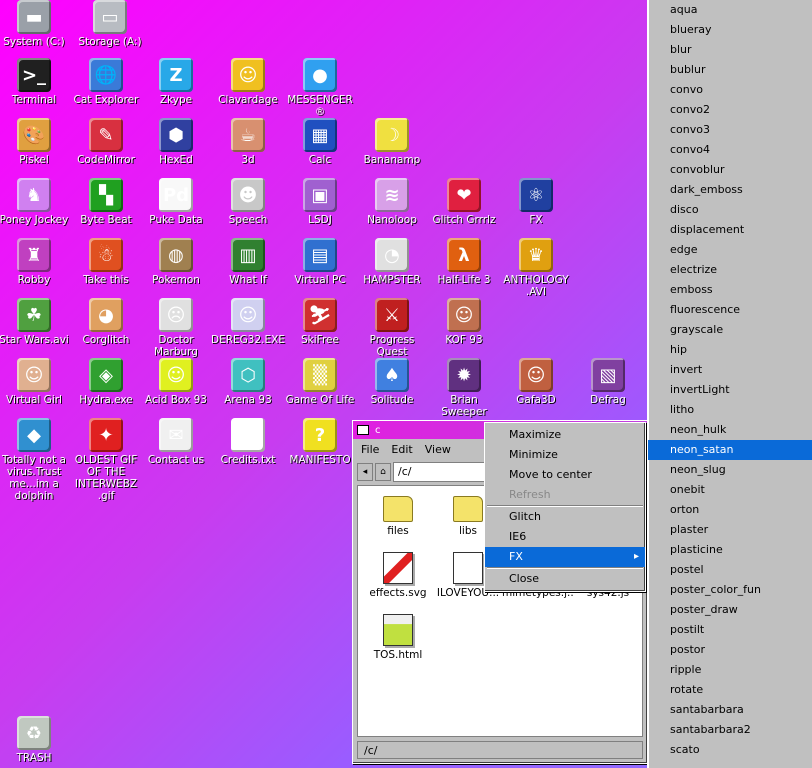 This screenshot has width=812, height=768. Describe the element at coordinates (176, 442) in the screenshot. I see `desktop-icon: ✉ Contact us` at that location.